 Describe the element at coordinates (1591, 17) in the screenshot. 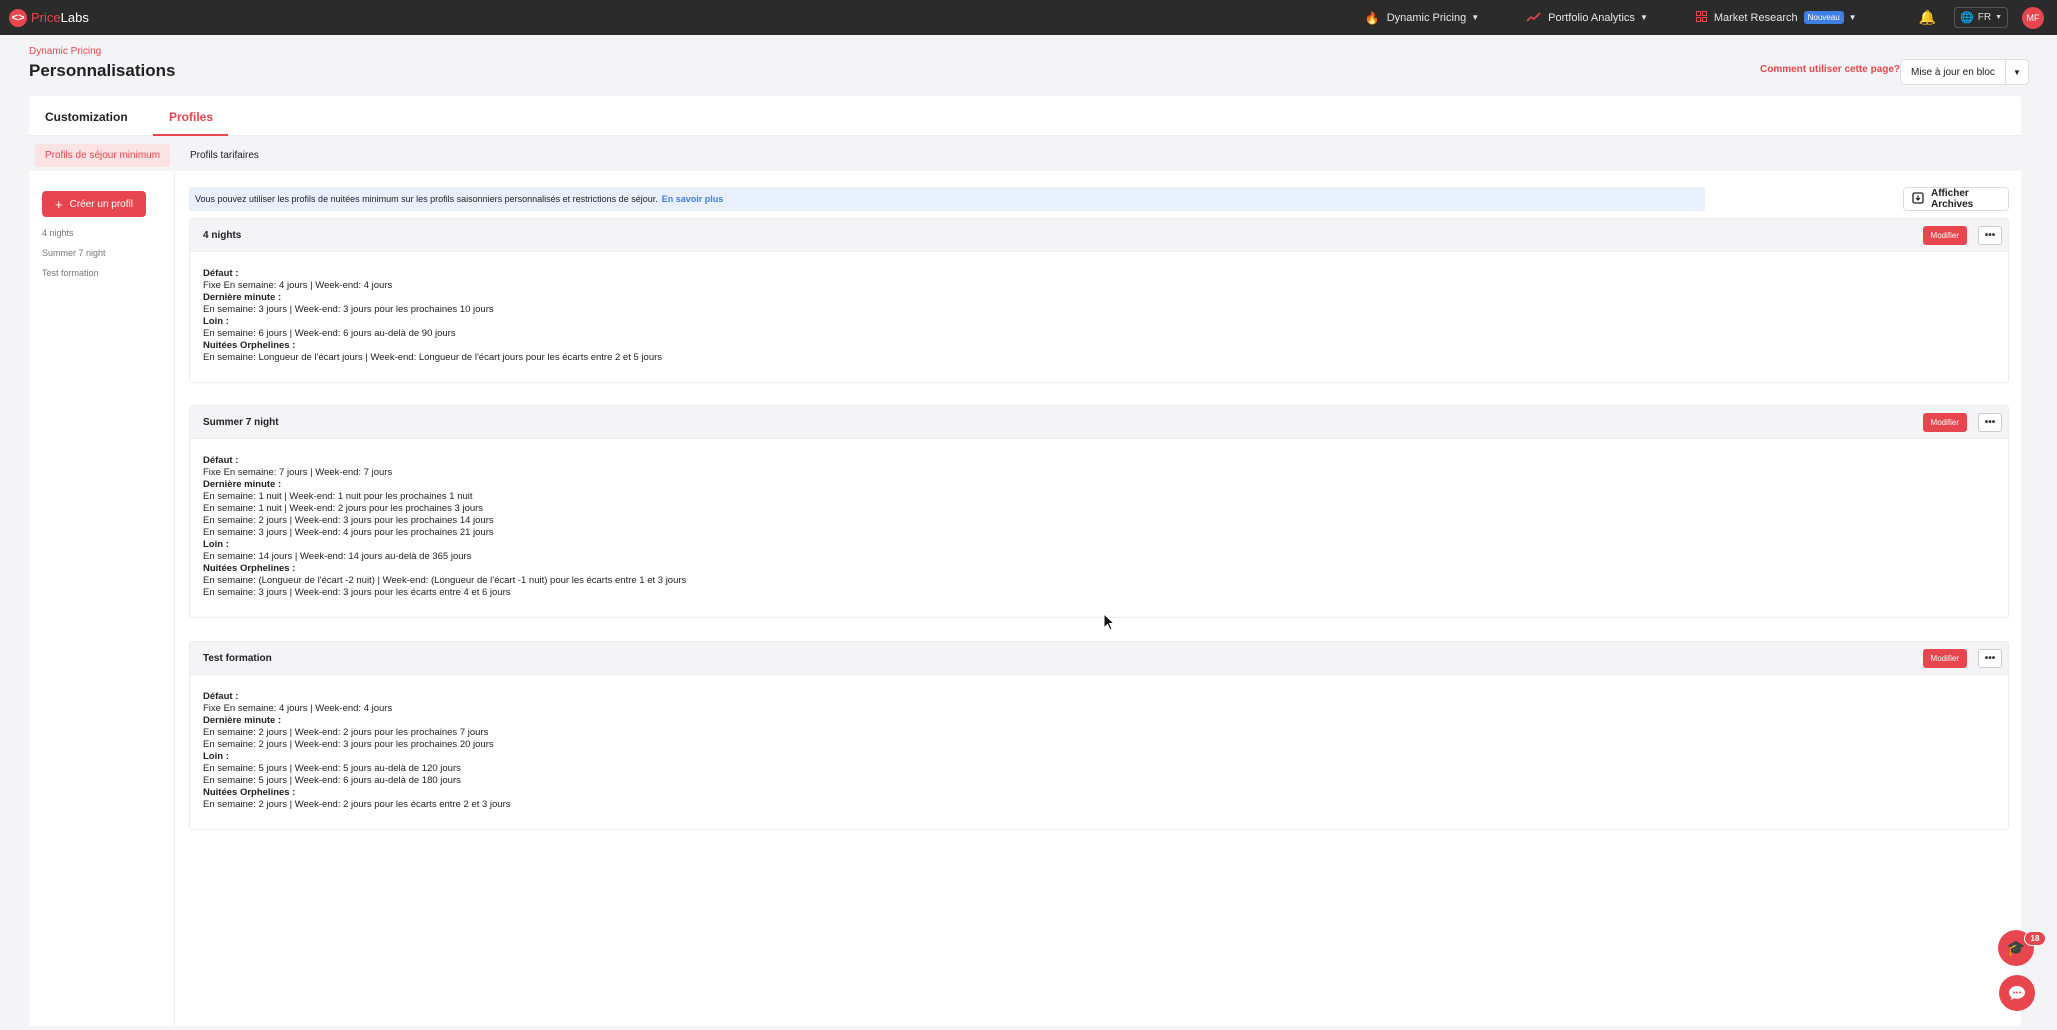

I see `nav-portfolio-analytics-label: Portfolio Analytics` at that location.